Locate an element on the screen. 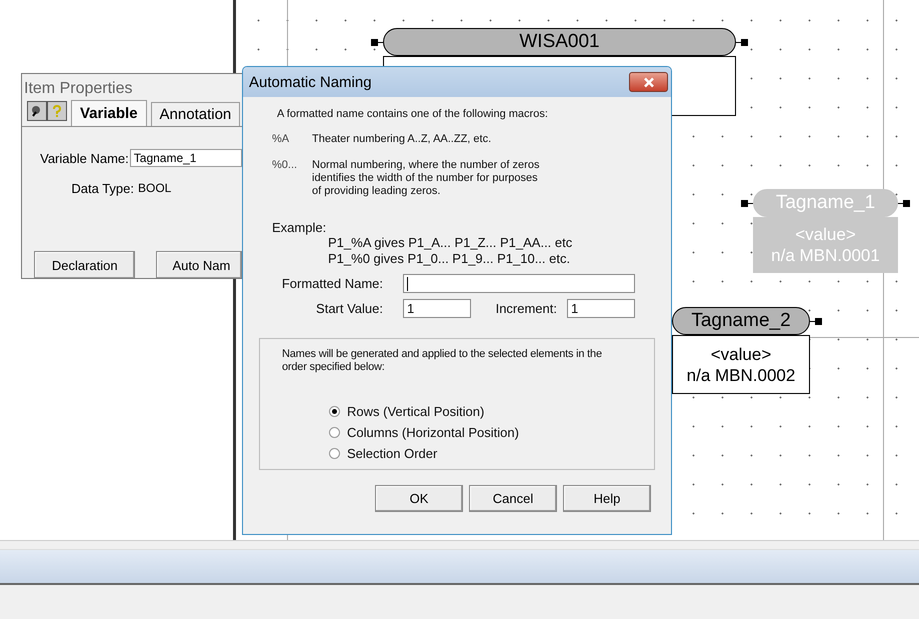 The image size is (919, 619). macro-description: Theater numbering A..Z, AA..ZZ, etc. is located at coordinates (402, 139).